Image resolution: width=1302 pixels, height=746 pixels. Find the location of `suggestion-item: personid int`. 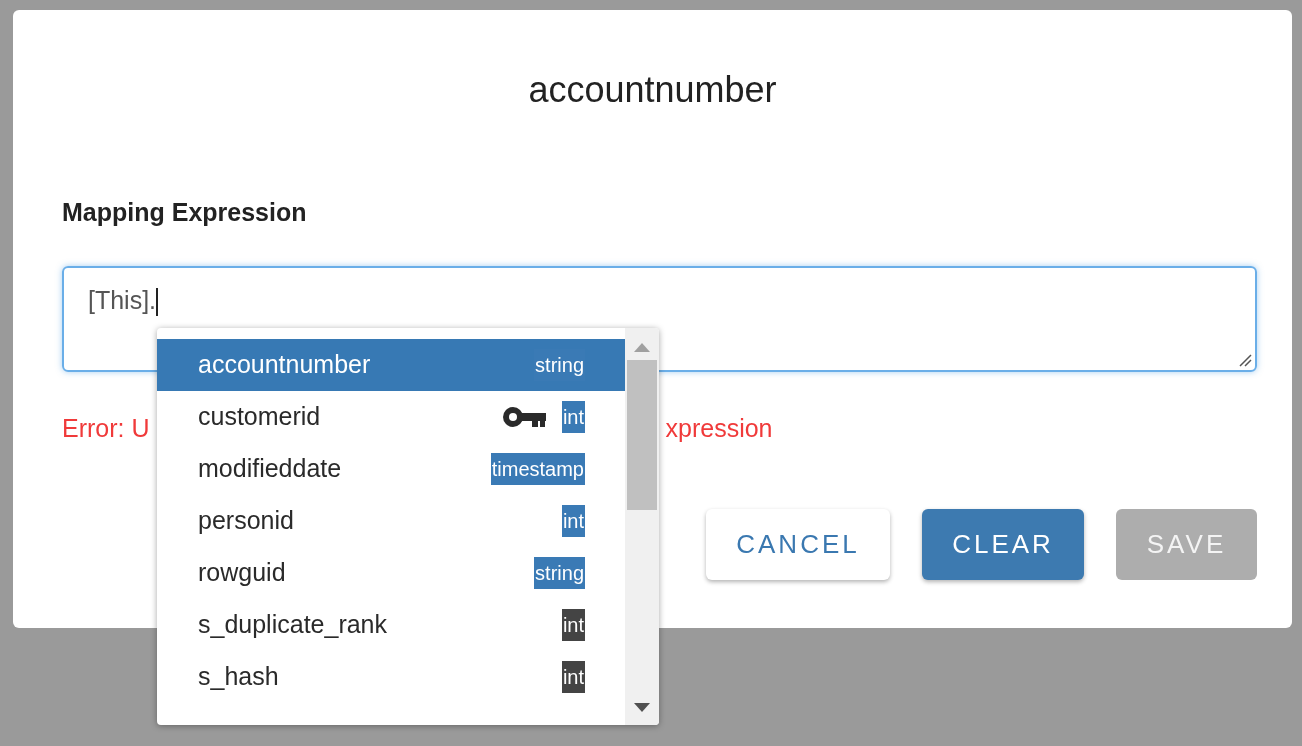

suggestion-item: personid int is located at coordinates (391, 521).